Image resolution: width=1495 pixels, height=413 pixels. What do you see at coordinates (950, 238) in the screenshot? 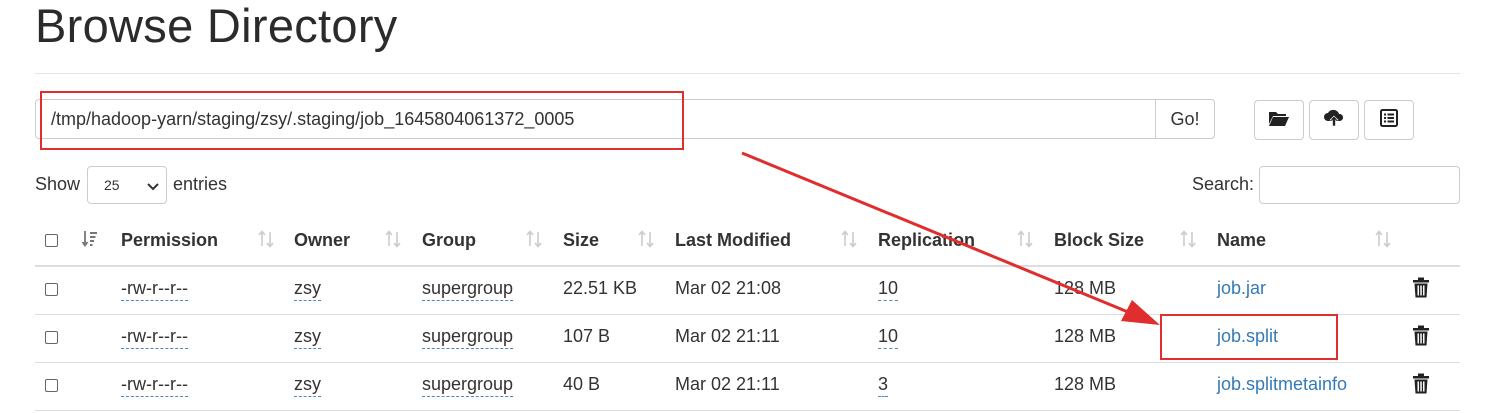
I see `annotation-arrow` at bounding box center [950, 238].